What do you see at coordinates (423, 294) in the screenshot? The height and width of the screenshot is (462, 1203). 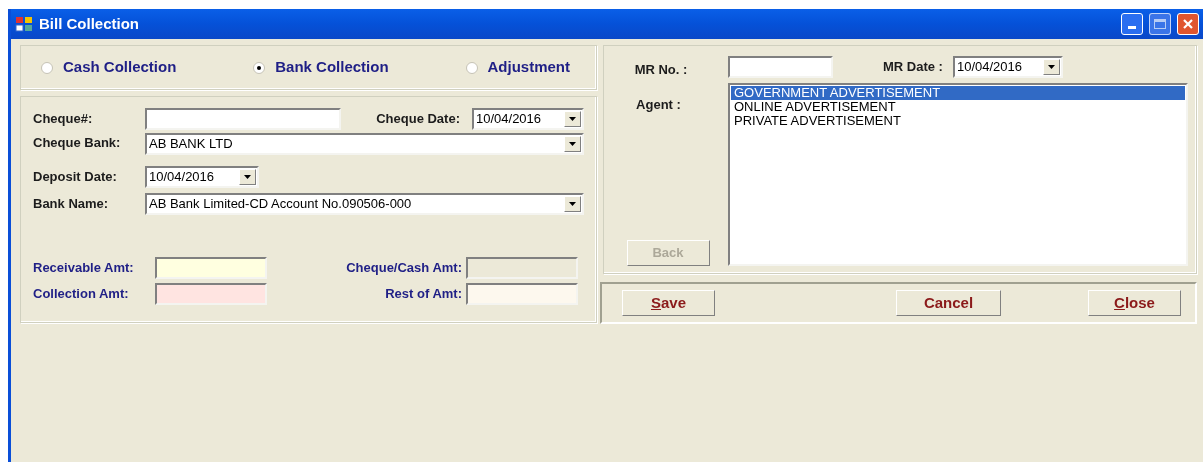 I see `amount-label: Rest of Amt:` at bounding box center [423, 294].